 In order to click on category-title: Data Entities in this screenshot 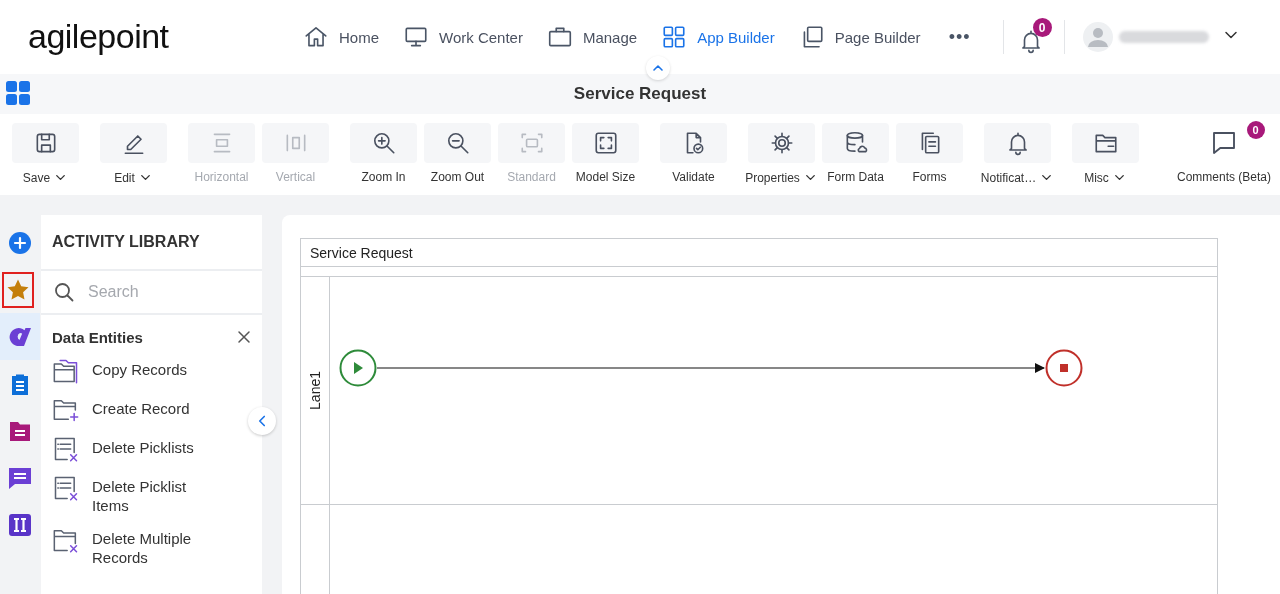, I will do `click(97, 337)`.